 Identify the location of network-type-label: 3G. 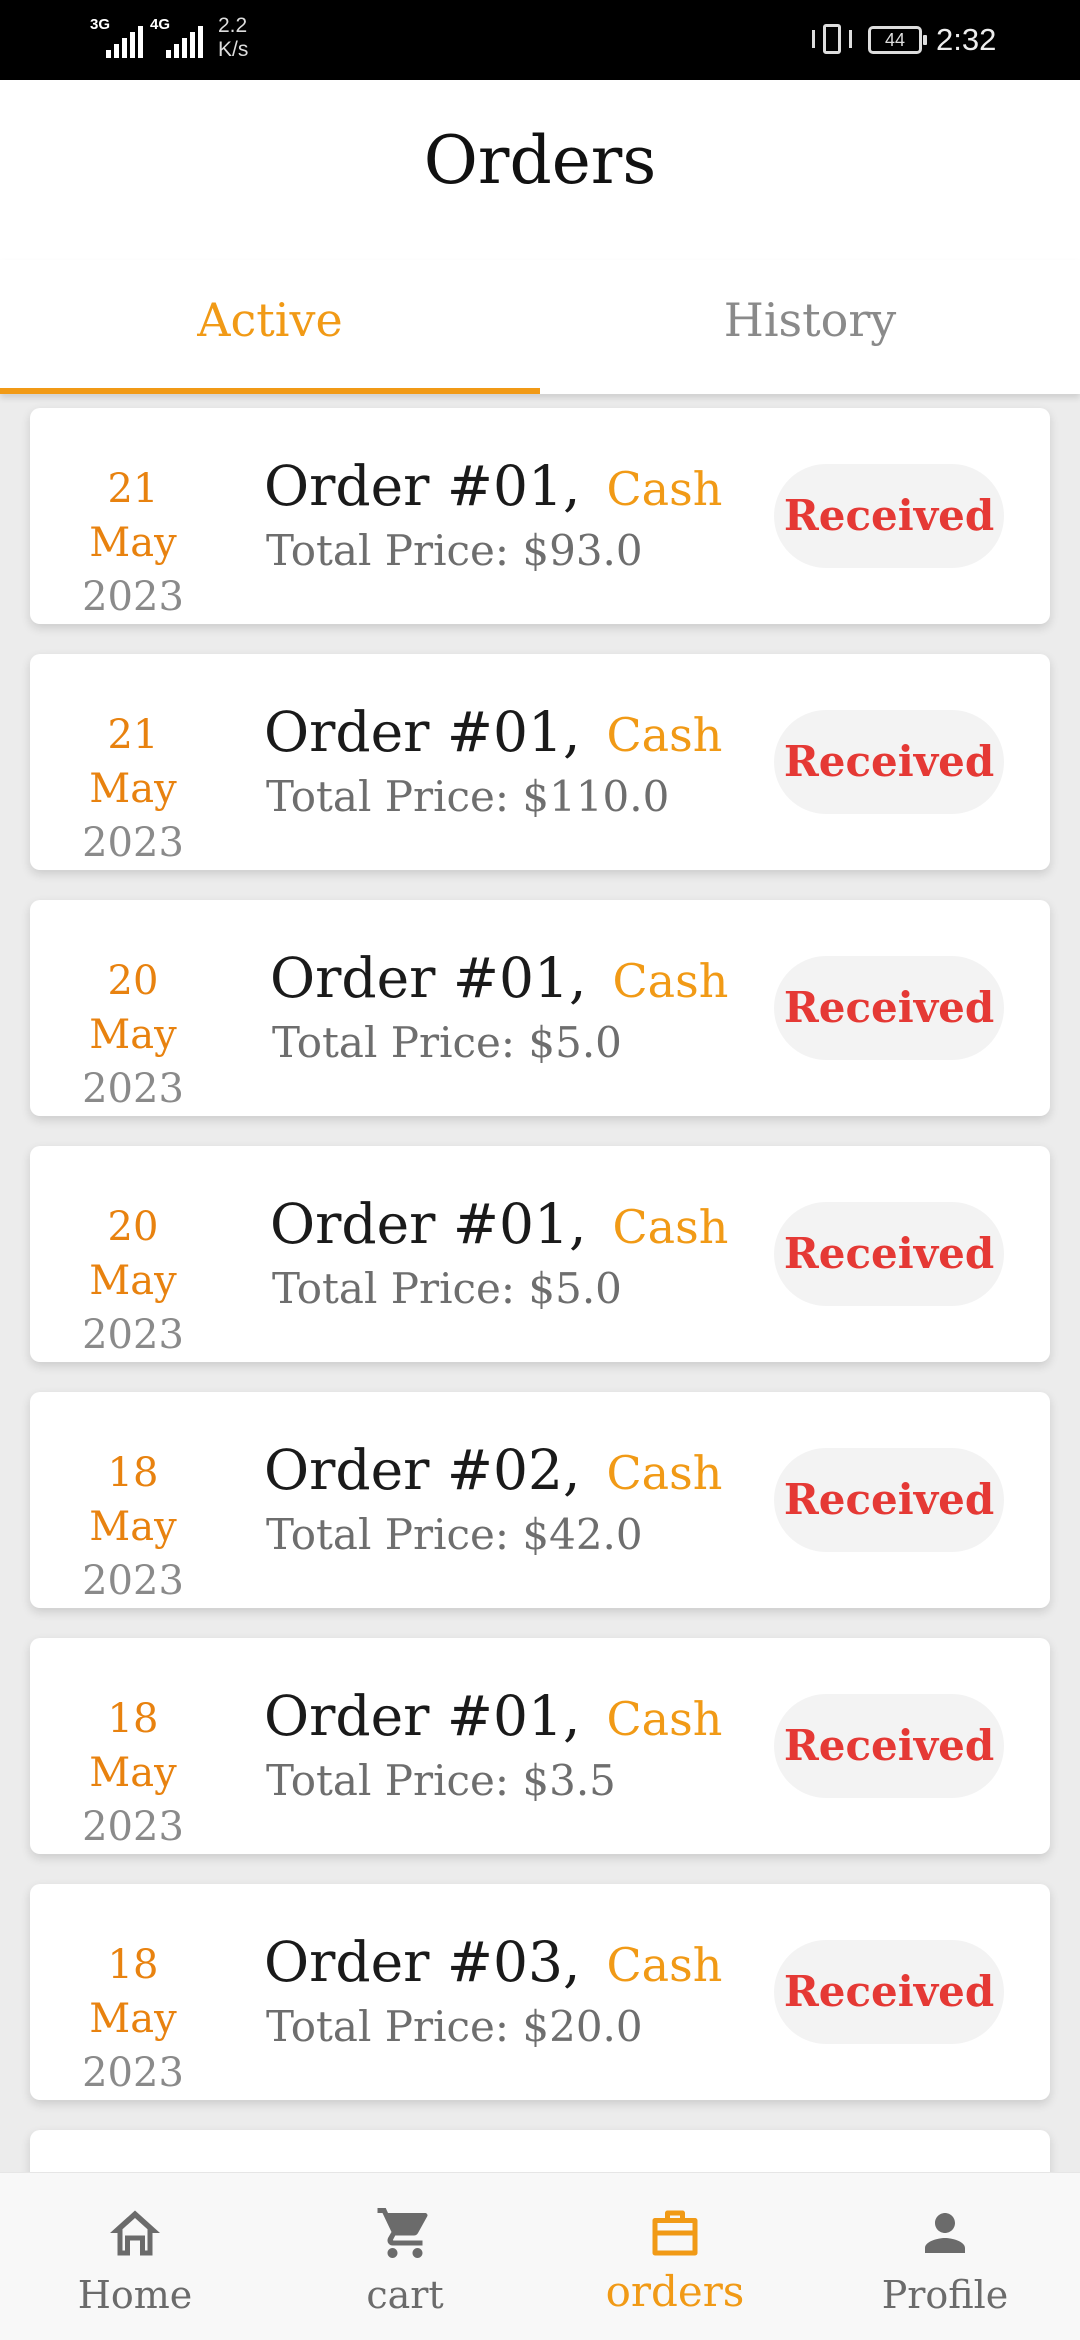
(100, 24).